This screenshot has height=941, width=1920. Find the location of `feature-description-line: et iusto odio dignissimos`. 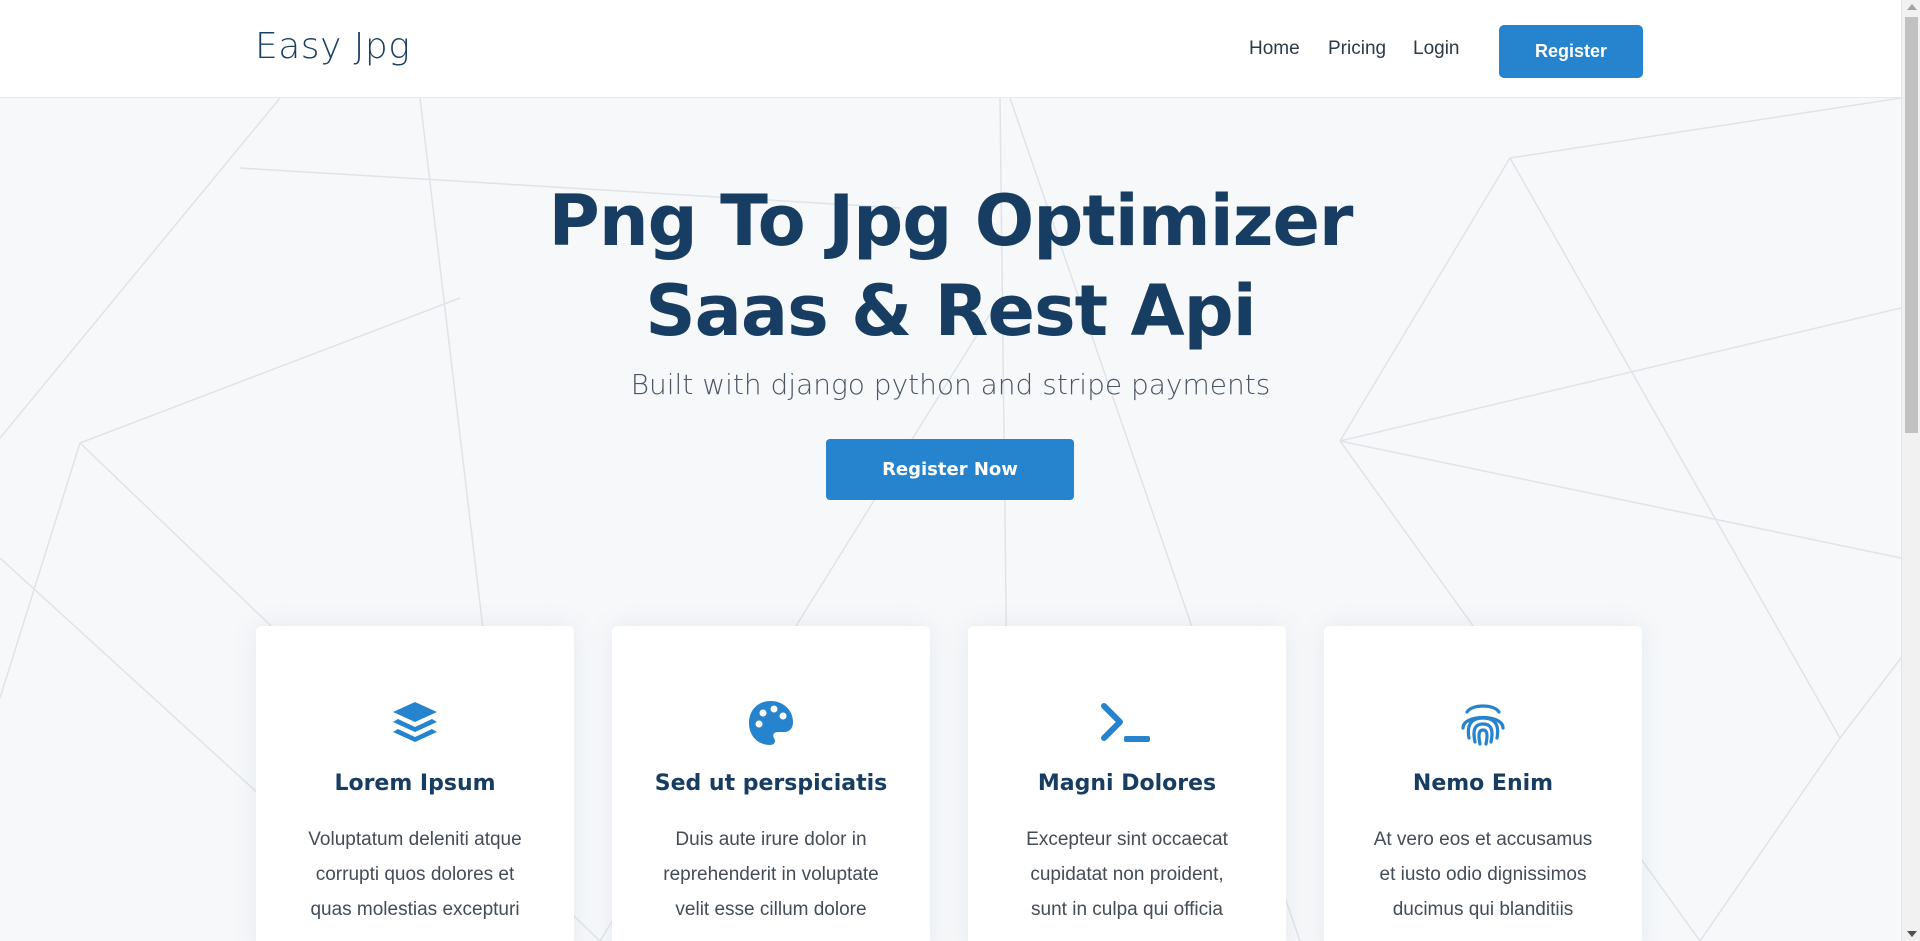

feature-description-line: et iusto odio dignissimos is located at coordinates (1483, 874).